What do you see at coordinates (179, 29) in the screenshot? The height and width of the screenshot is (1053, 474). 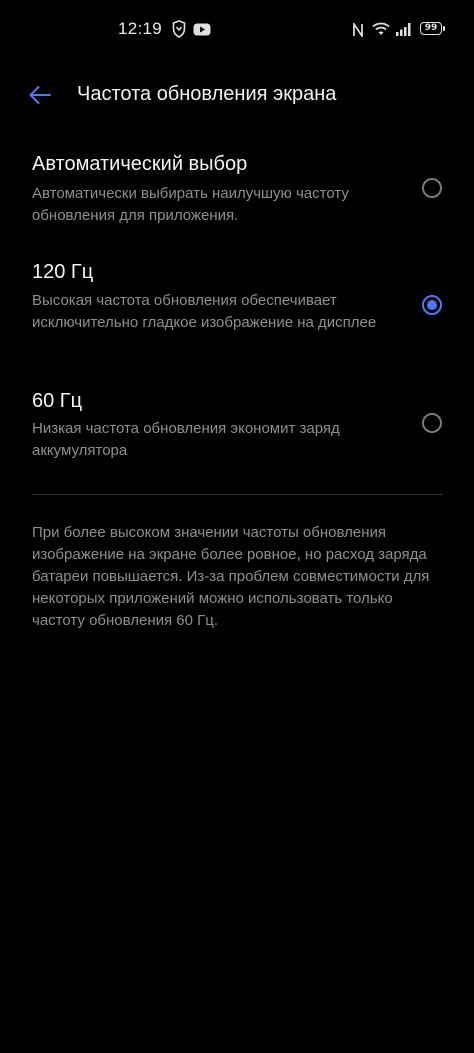 I see `shield-app-icon` at bounding box center [179, 29].